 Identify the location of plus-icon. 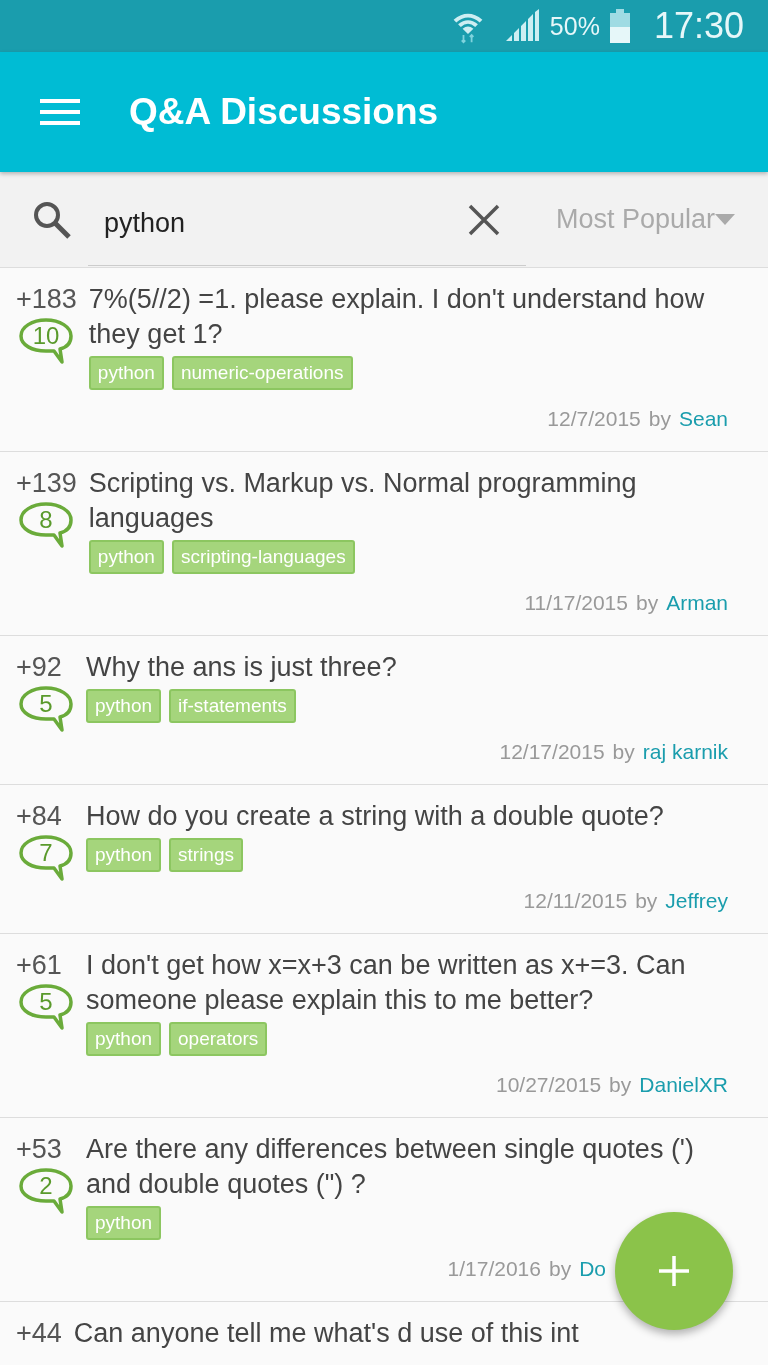
(674, 1271).